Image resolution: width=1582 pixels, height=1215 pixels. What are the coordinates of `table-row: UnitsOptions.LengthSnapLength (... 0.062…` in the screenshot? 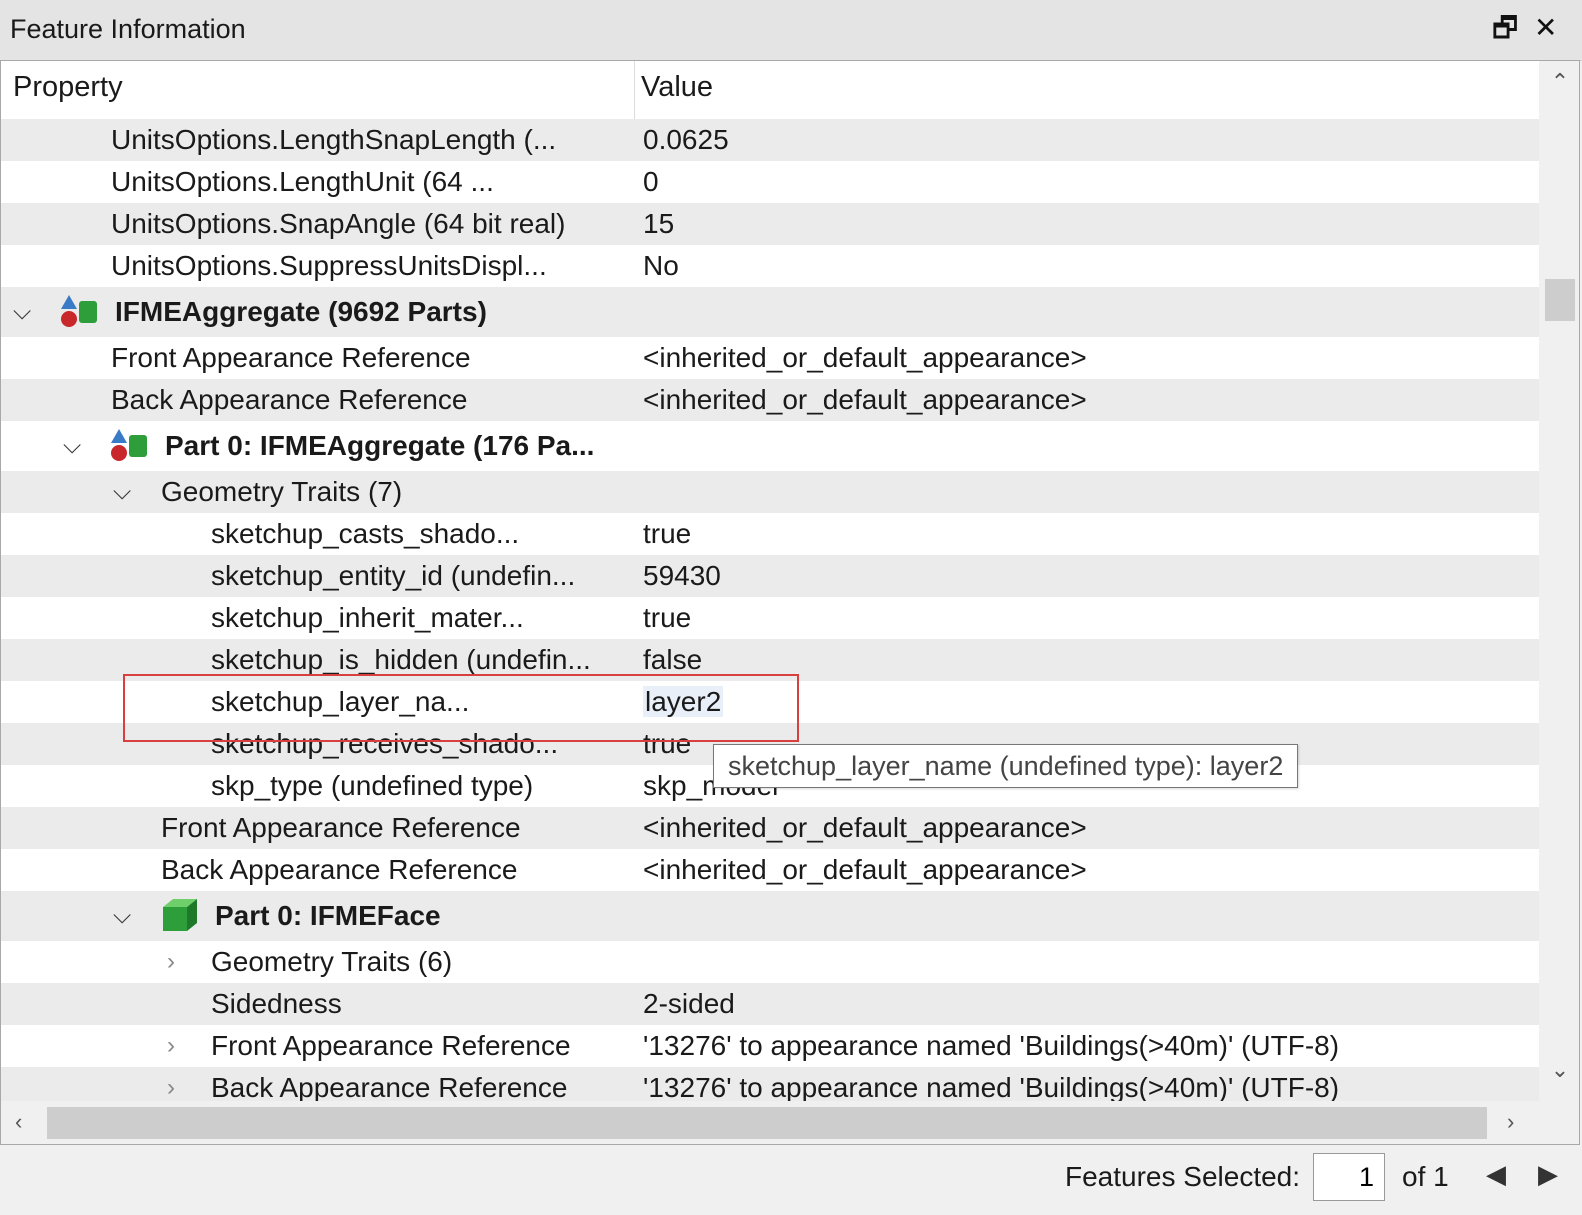 It's located at (770, 140).